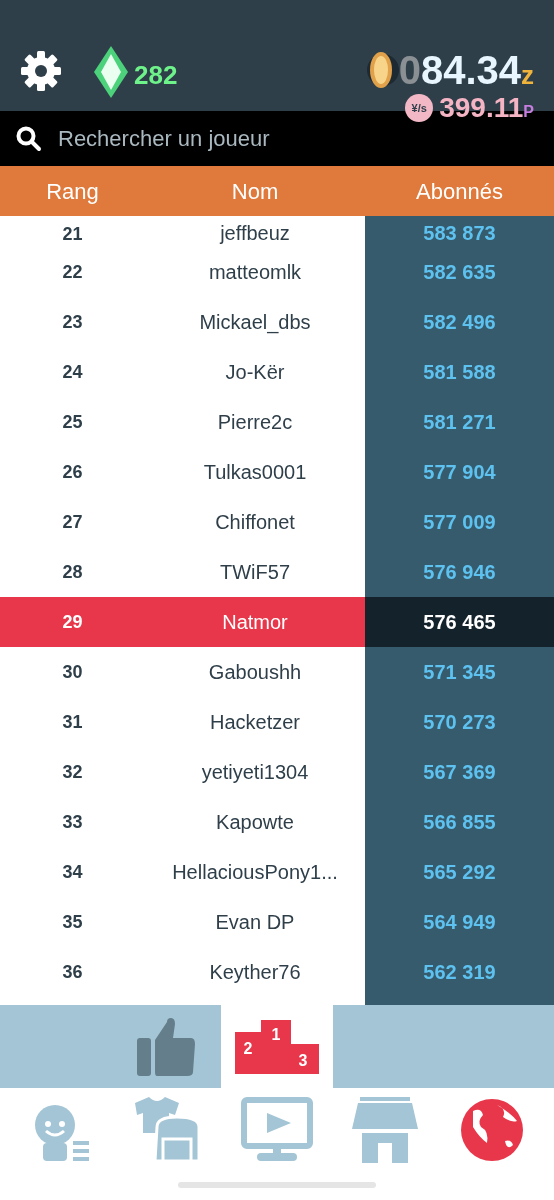 This screenshot has width=554, height=1200. What do you see at coordinates (255, 622) in the screenshot?
I see `player-name: Natmor` at bounding box center [255, 622].